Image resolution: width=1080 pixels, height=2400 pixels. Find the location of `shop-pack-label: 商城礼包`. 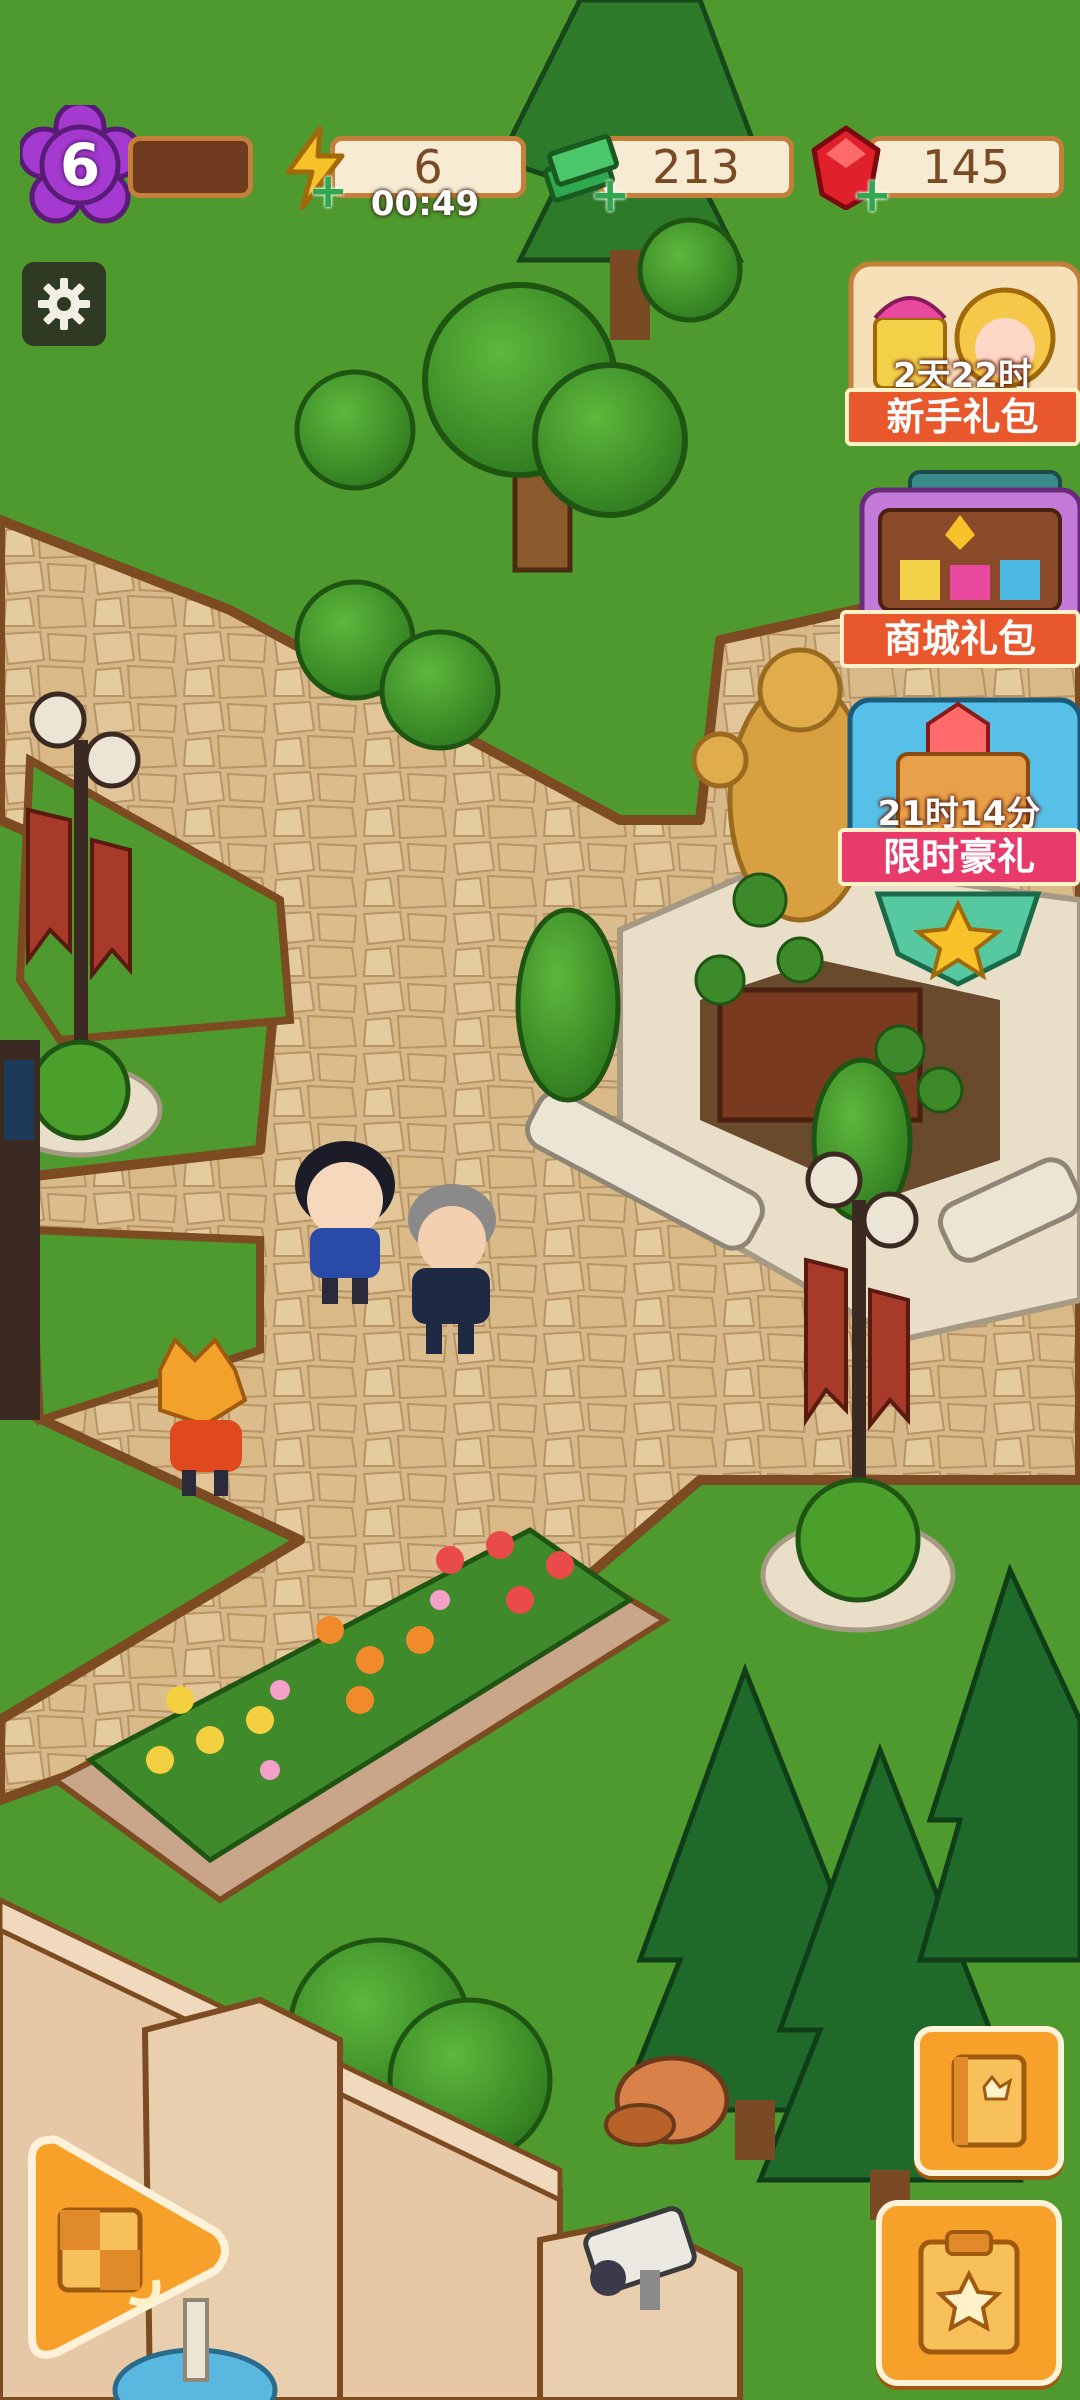

shop-pack-label: 商城礼包 is located at coordinates (959, 639).